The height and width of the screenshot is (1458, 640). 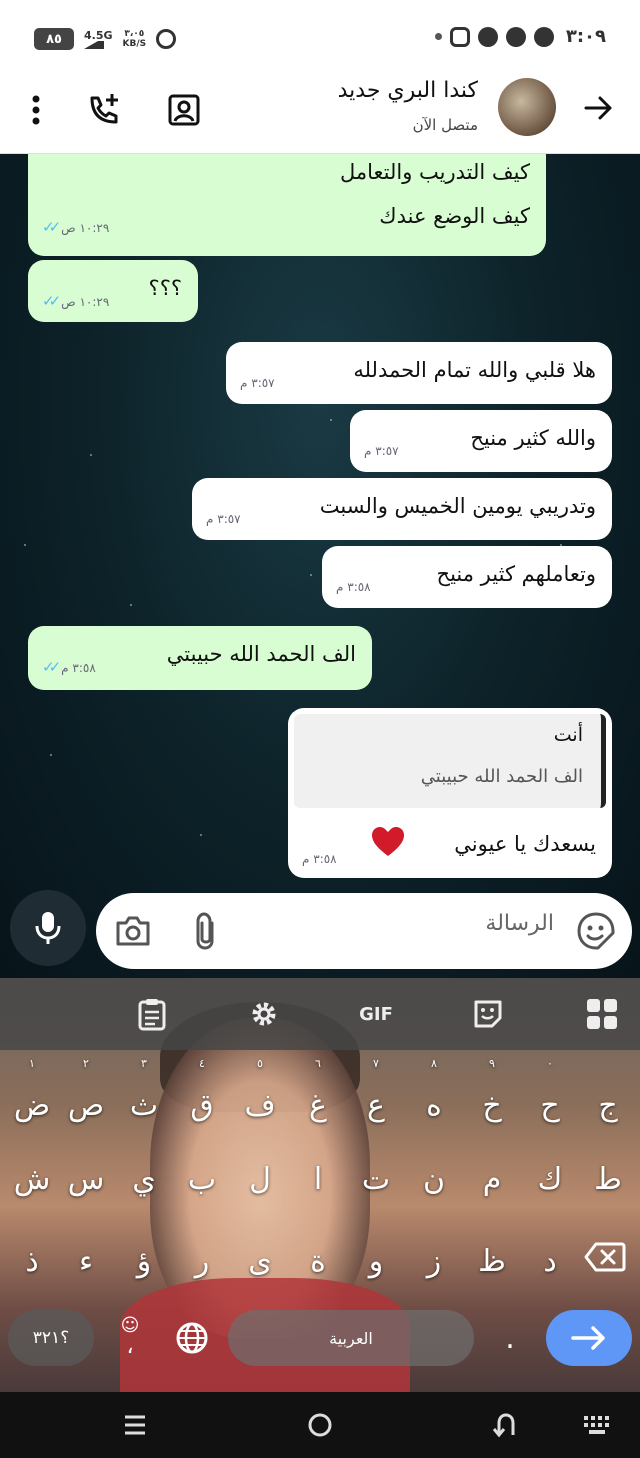 What do you see at coordinates (543, 36) in the screenshot?
I see `snapchat-icon` at bounding box center [543, 36].